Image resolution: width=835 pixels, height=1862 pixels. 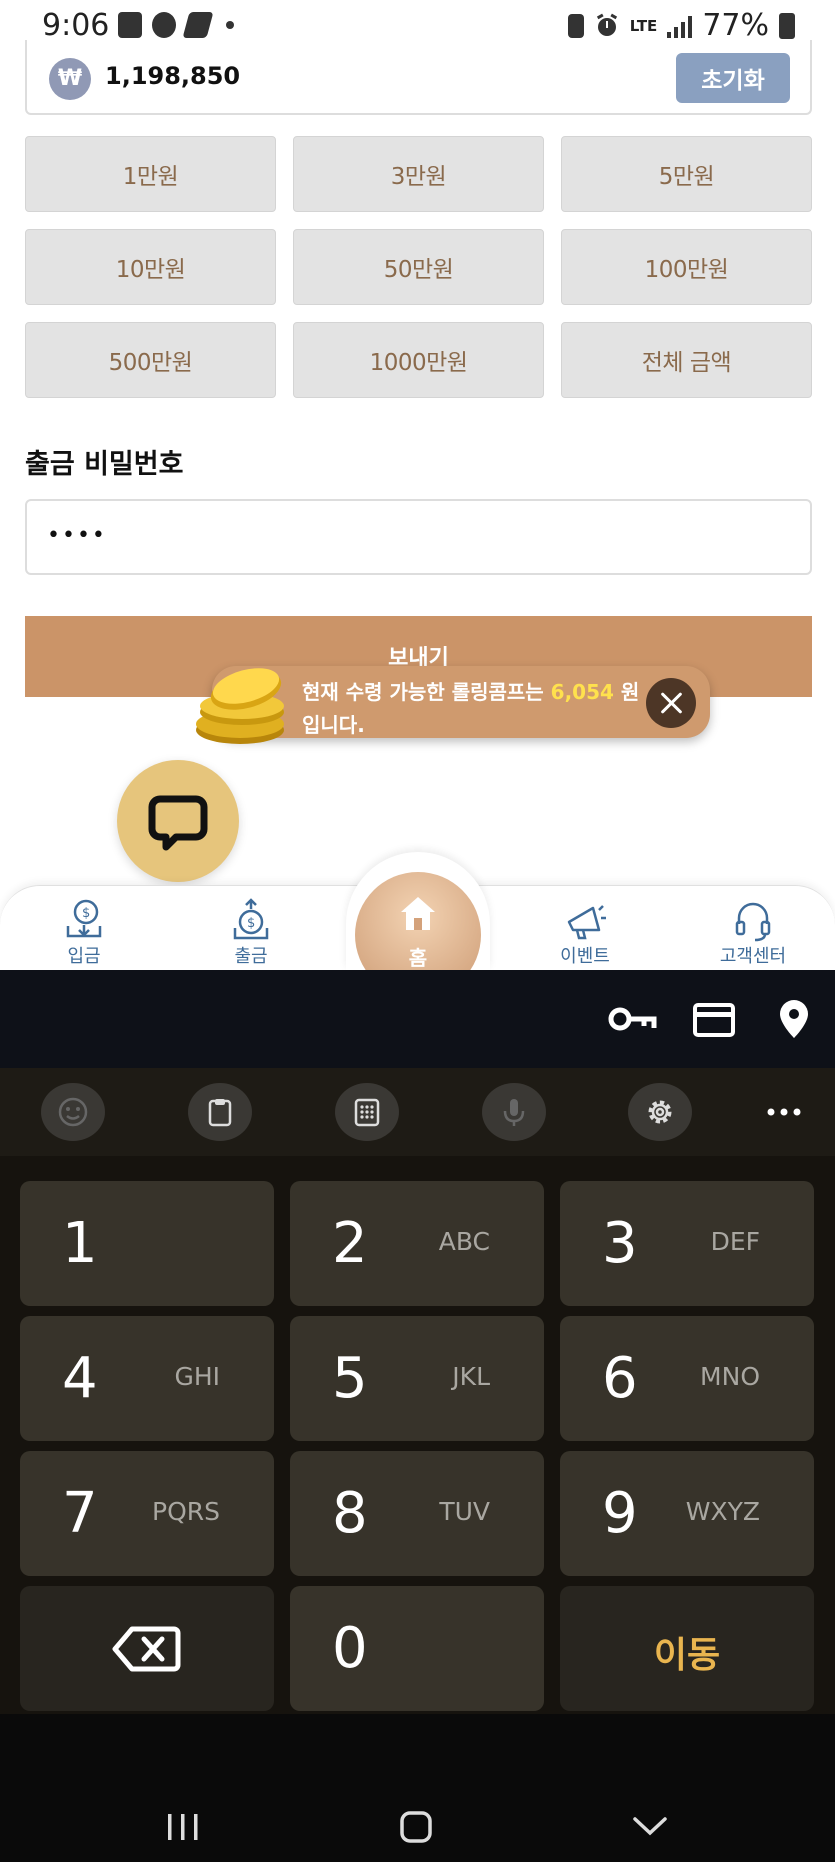 What do you see at coordinates (251, 956) in the screenshot?
I see `nav-withdraw-label: 출금` at bounding box center [251, 956].